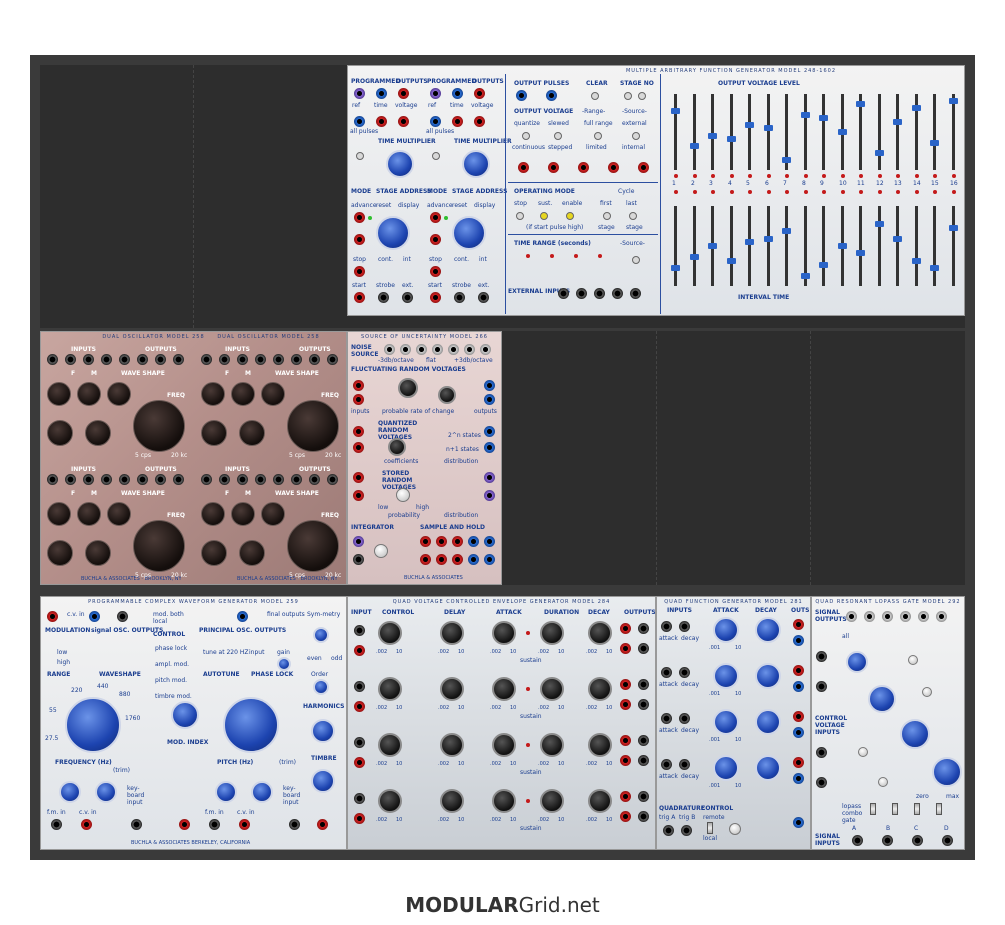 The height and width of the screenshot is (925, 1005). I want to click on button-multiplier-b, so click(436, 156).